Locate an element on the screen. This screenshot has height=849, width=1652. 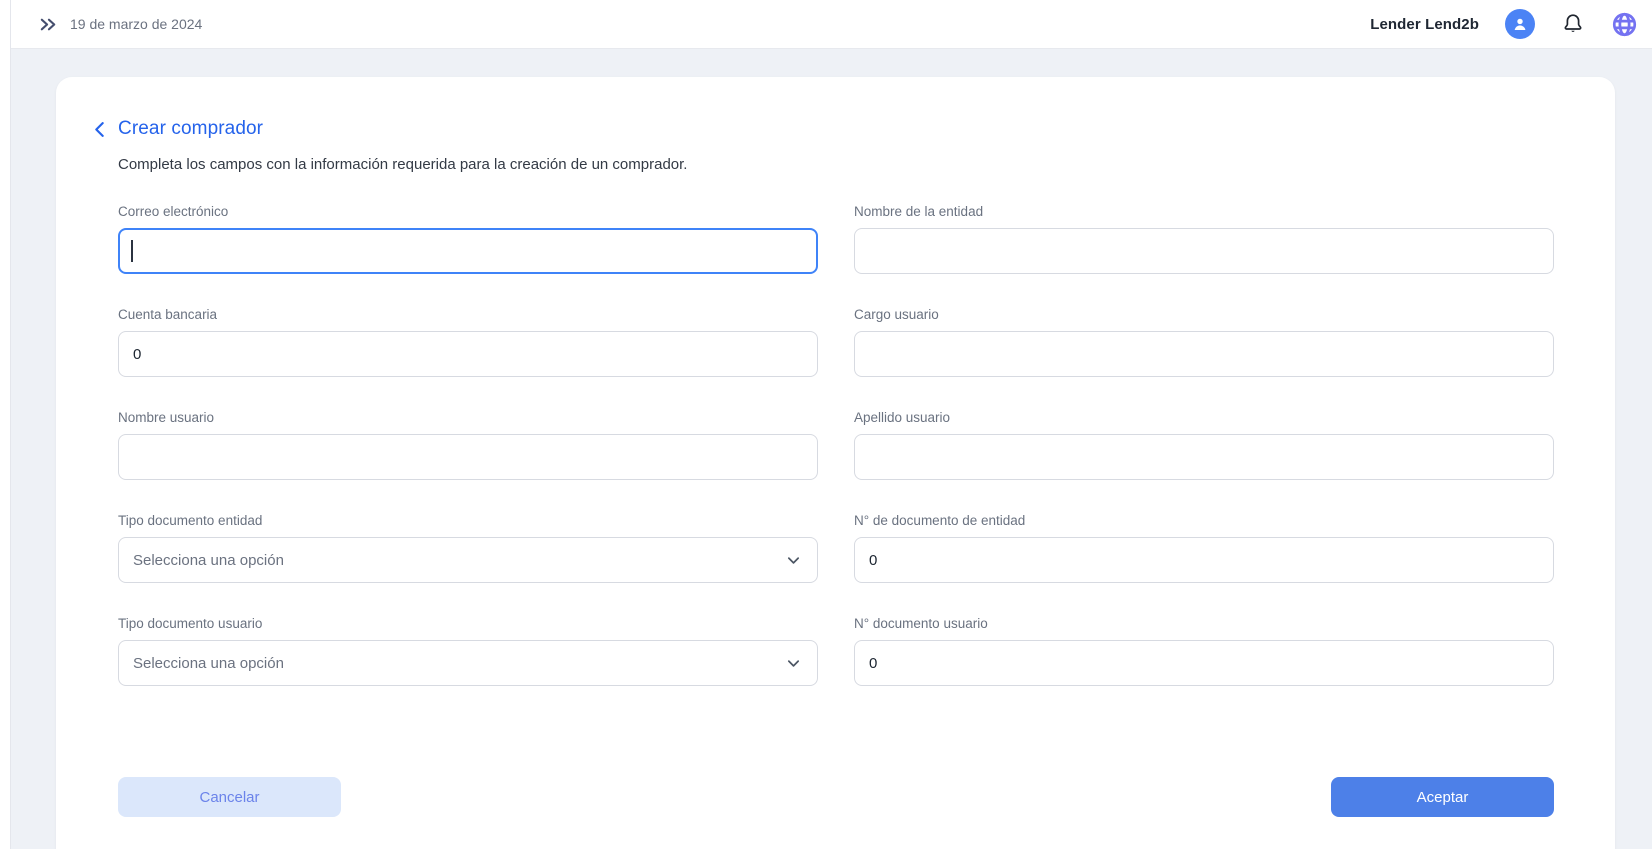
field-numero-documento-usuario: N° documento usuario is located at coordinates (1204, 651).